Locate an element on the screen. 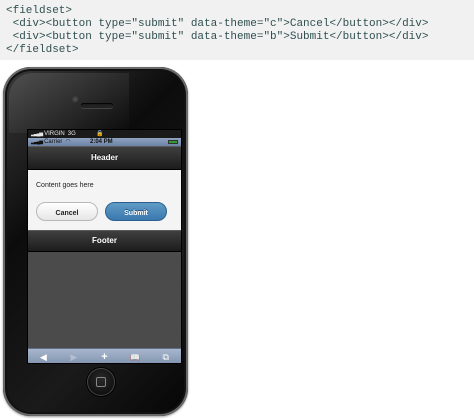  footer-title: Footer is located at coordinates (104, 240).